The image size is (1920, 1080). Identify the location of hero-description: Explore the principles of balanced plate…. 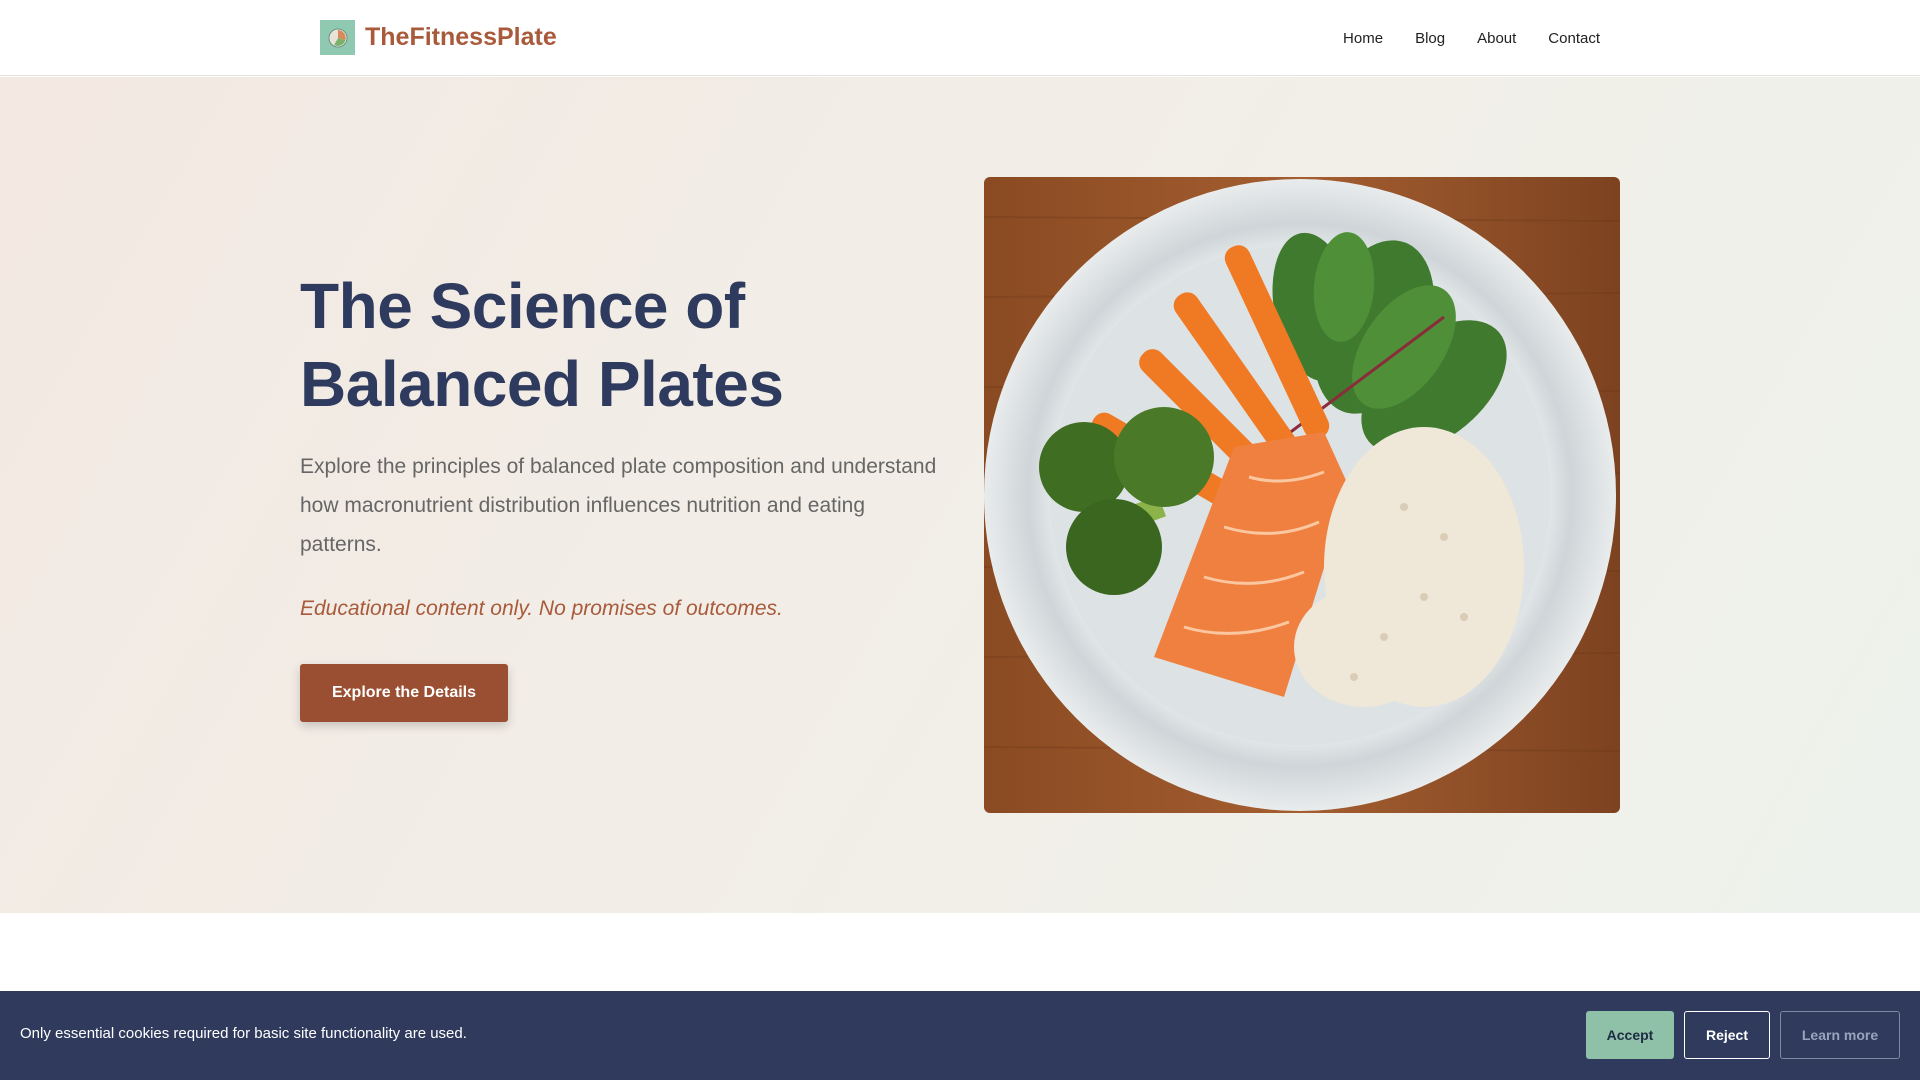
(618, 505).